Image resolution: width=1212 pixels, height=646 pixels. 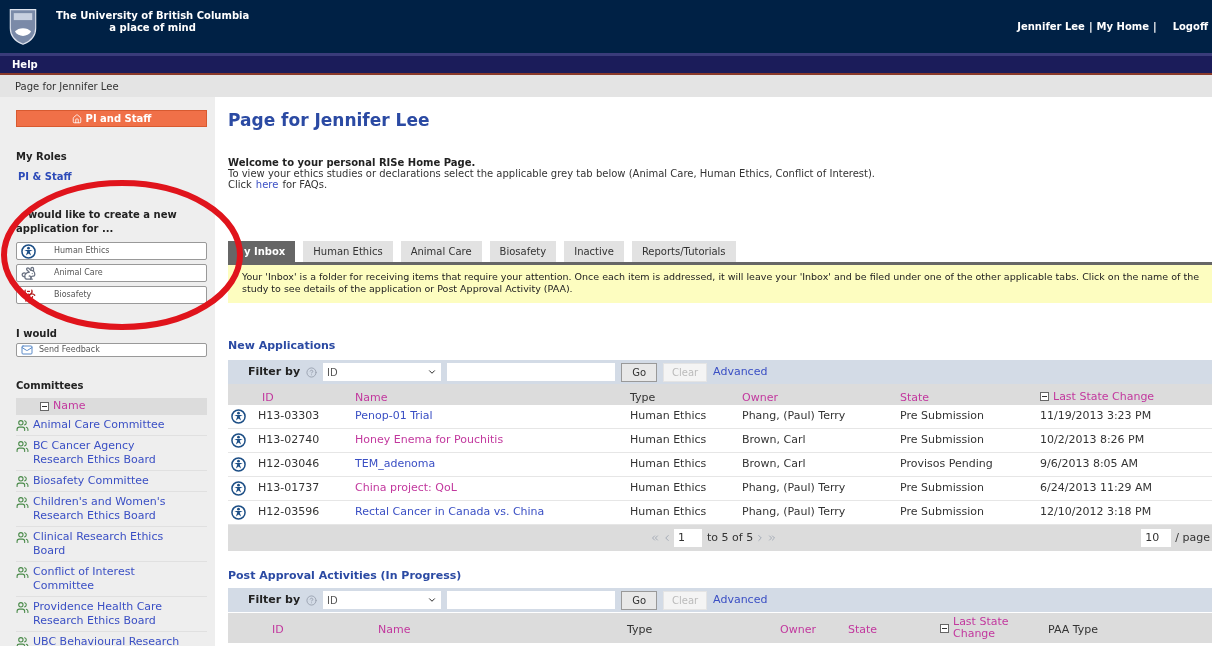 I want to click on committee-link: Children's and Women's Research Ethics Board, so click(x=99, y=508).